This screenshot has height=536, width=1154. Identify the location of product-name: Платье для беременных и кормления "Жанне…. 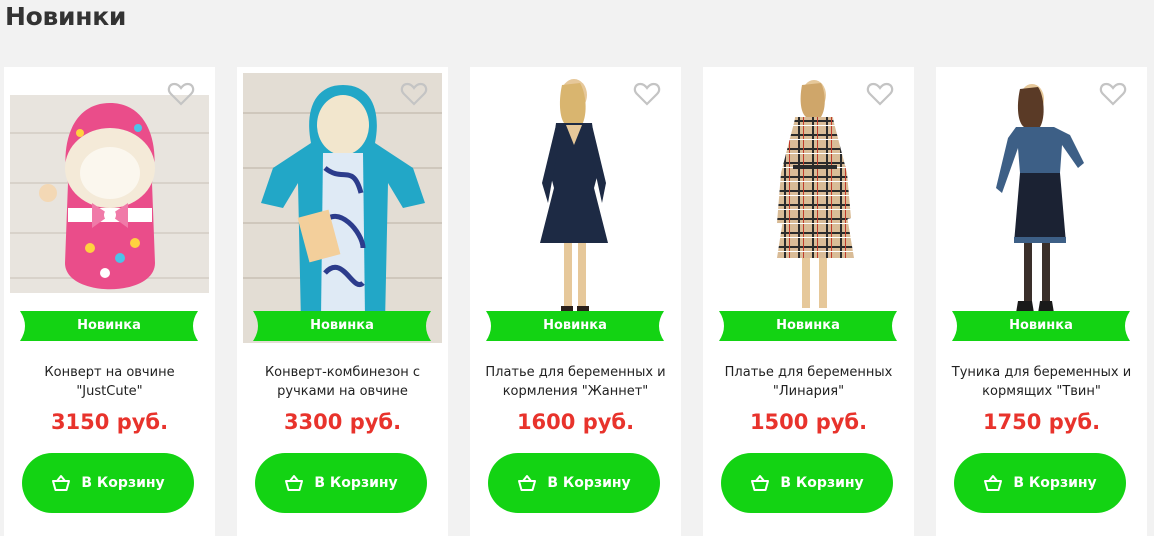
(575, 382).